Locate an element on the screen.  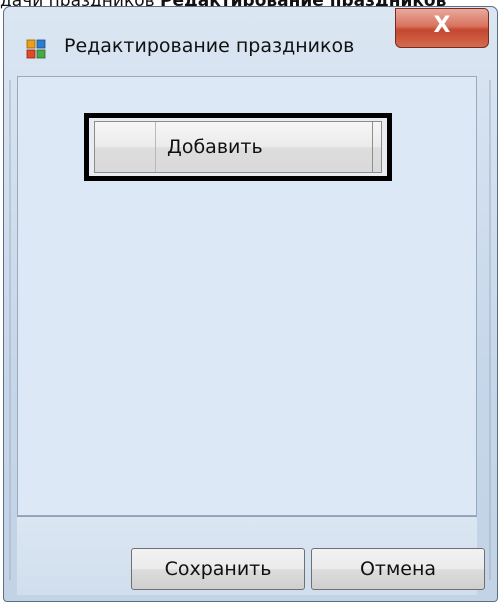
window-title: Редактирование праздников is located at coordinates (209, 46).